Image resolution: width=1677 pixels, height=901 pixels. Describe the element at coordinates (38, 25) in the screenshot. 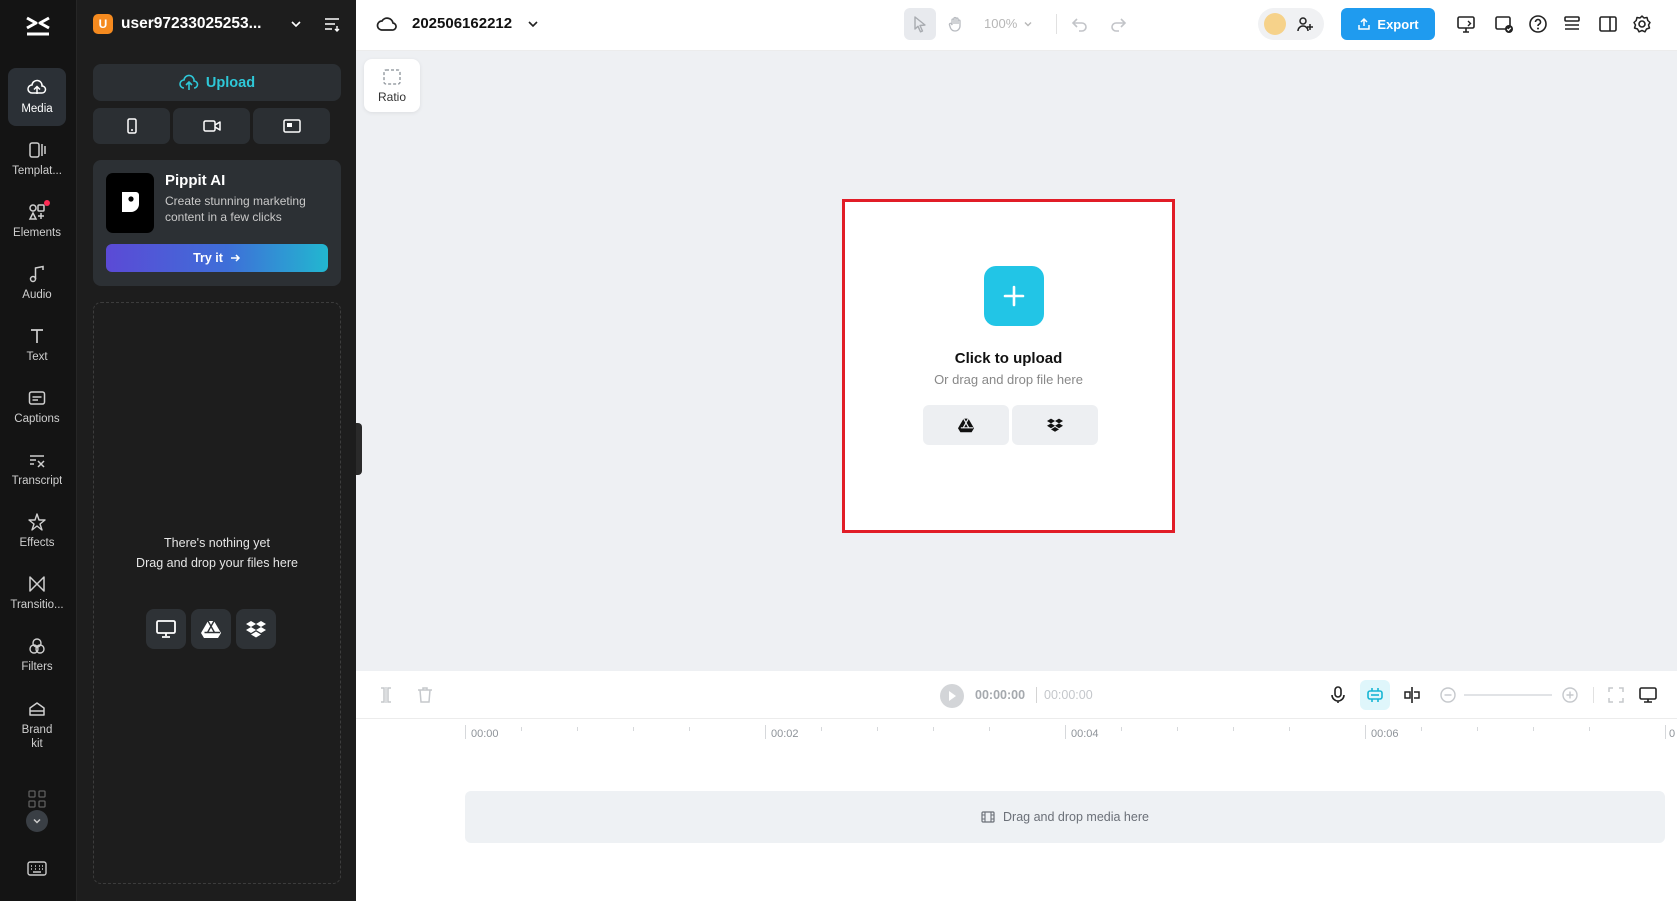

I see `capcut-logo-icon` at that location.